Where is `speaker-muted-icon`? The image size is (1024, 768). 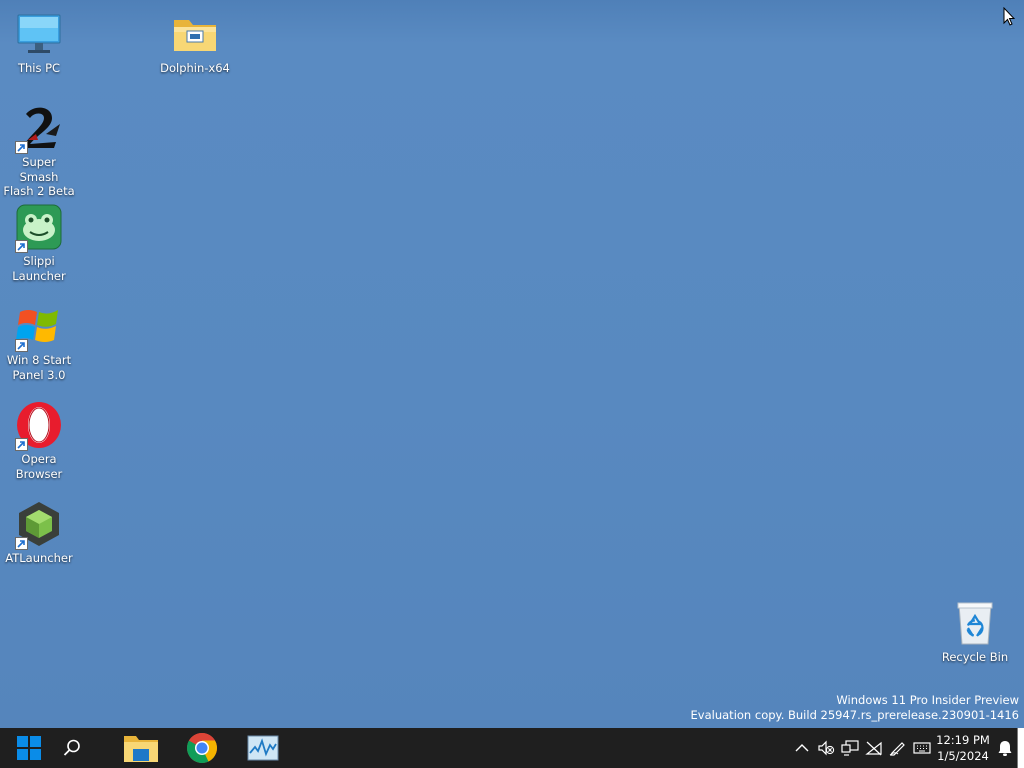 speaker-muted-icon is located at coordinates (826, 748).